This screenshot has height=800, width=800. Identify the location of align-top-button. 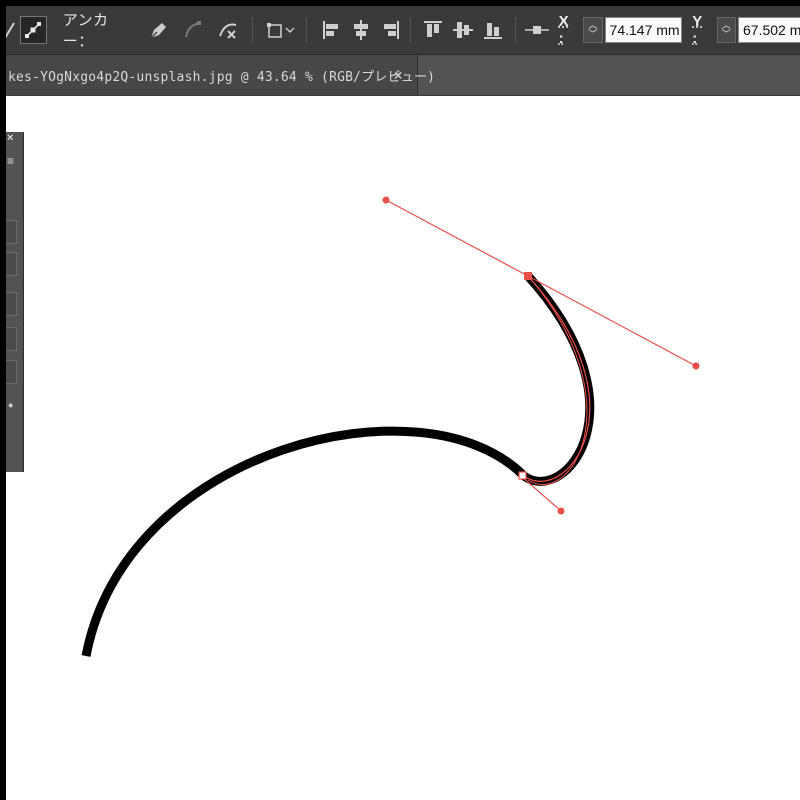
(432, 30).